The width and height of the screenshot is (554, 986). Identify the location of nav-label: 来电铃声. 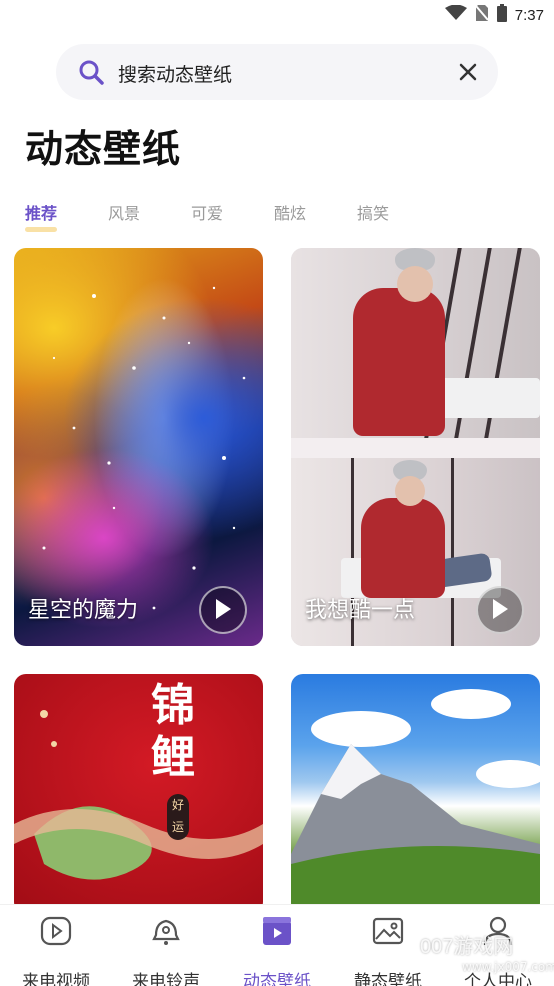
(166, 979).